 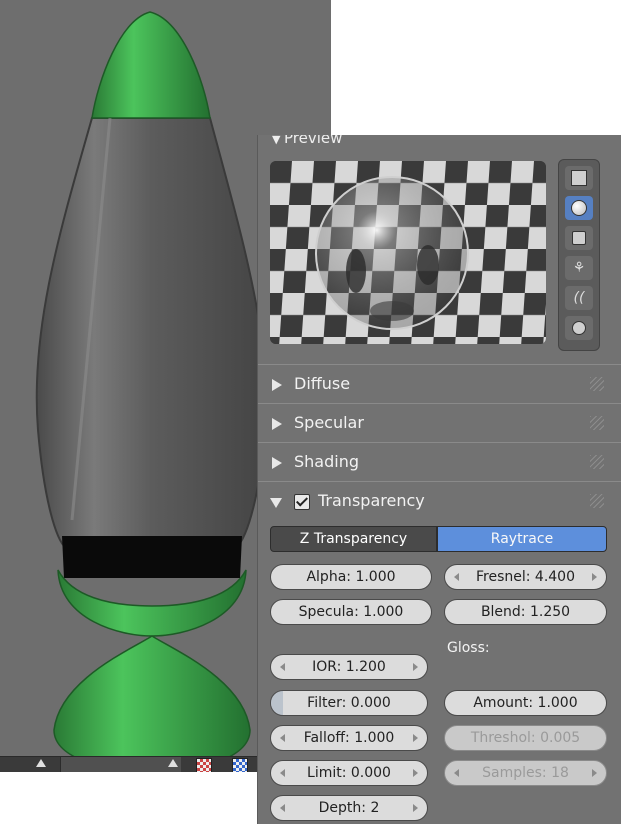 I want to click on sphere-sky-icon, so click(x=579, y=328).